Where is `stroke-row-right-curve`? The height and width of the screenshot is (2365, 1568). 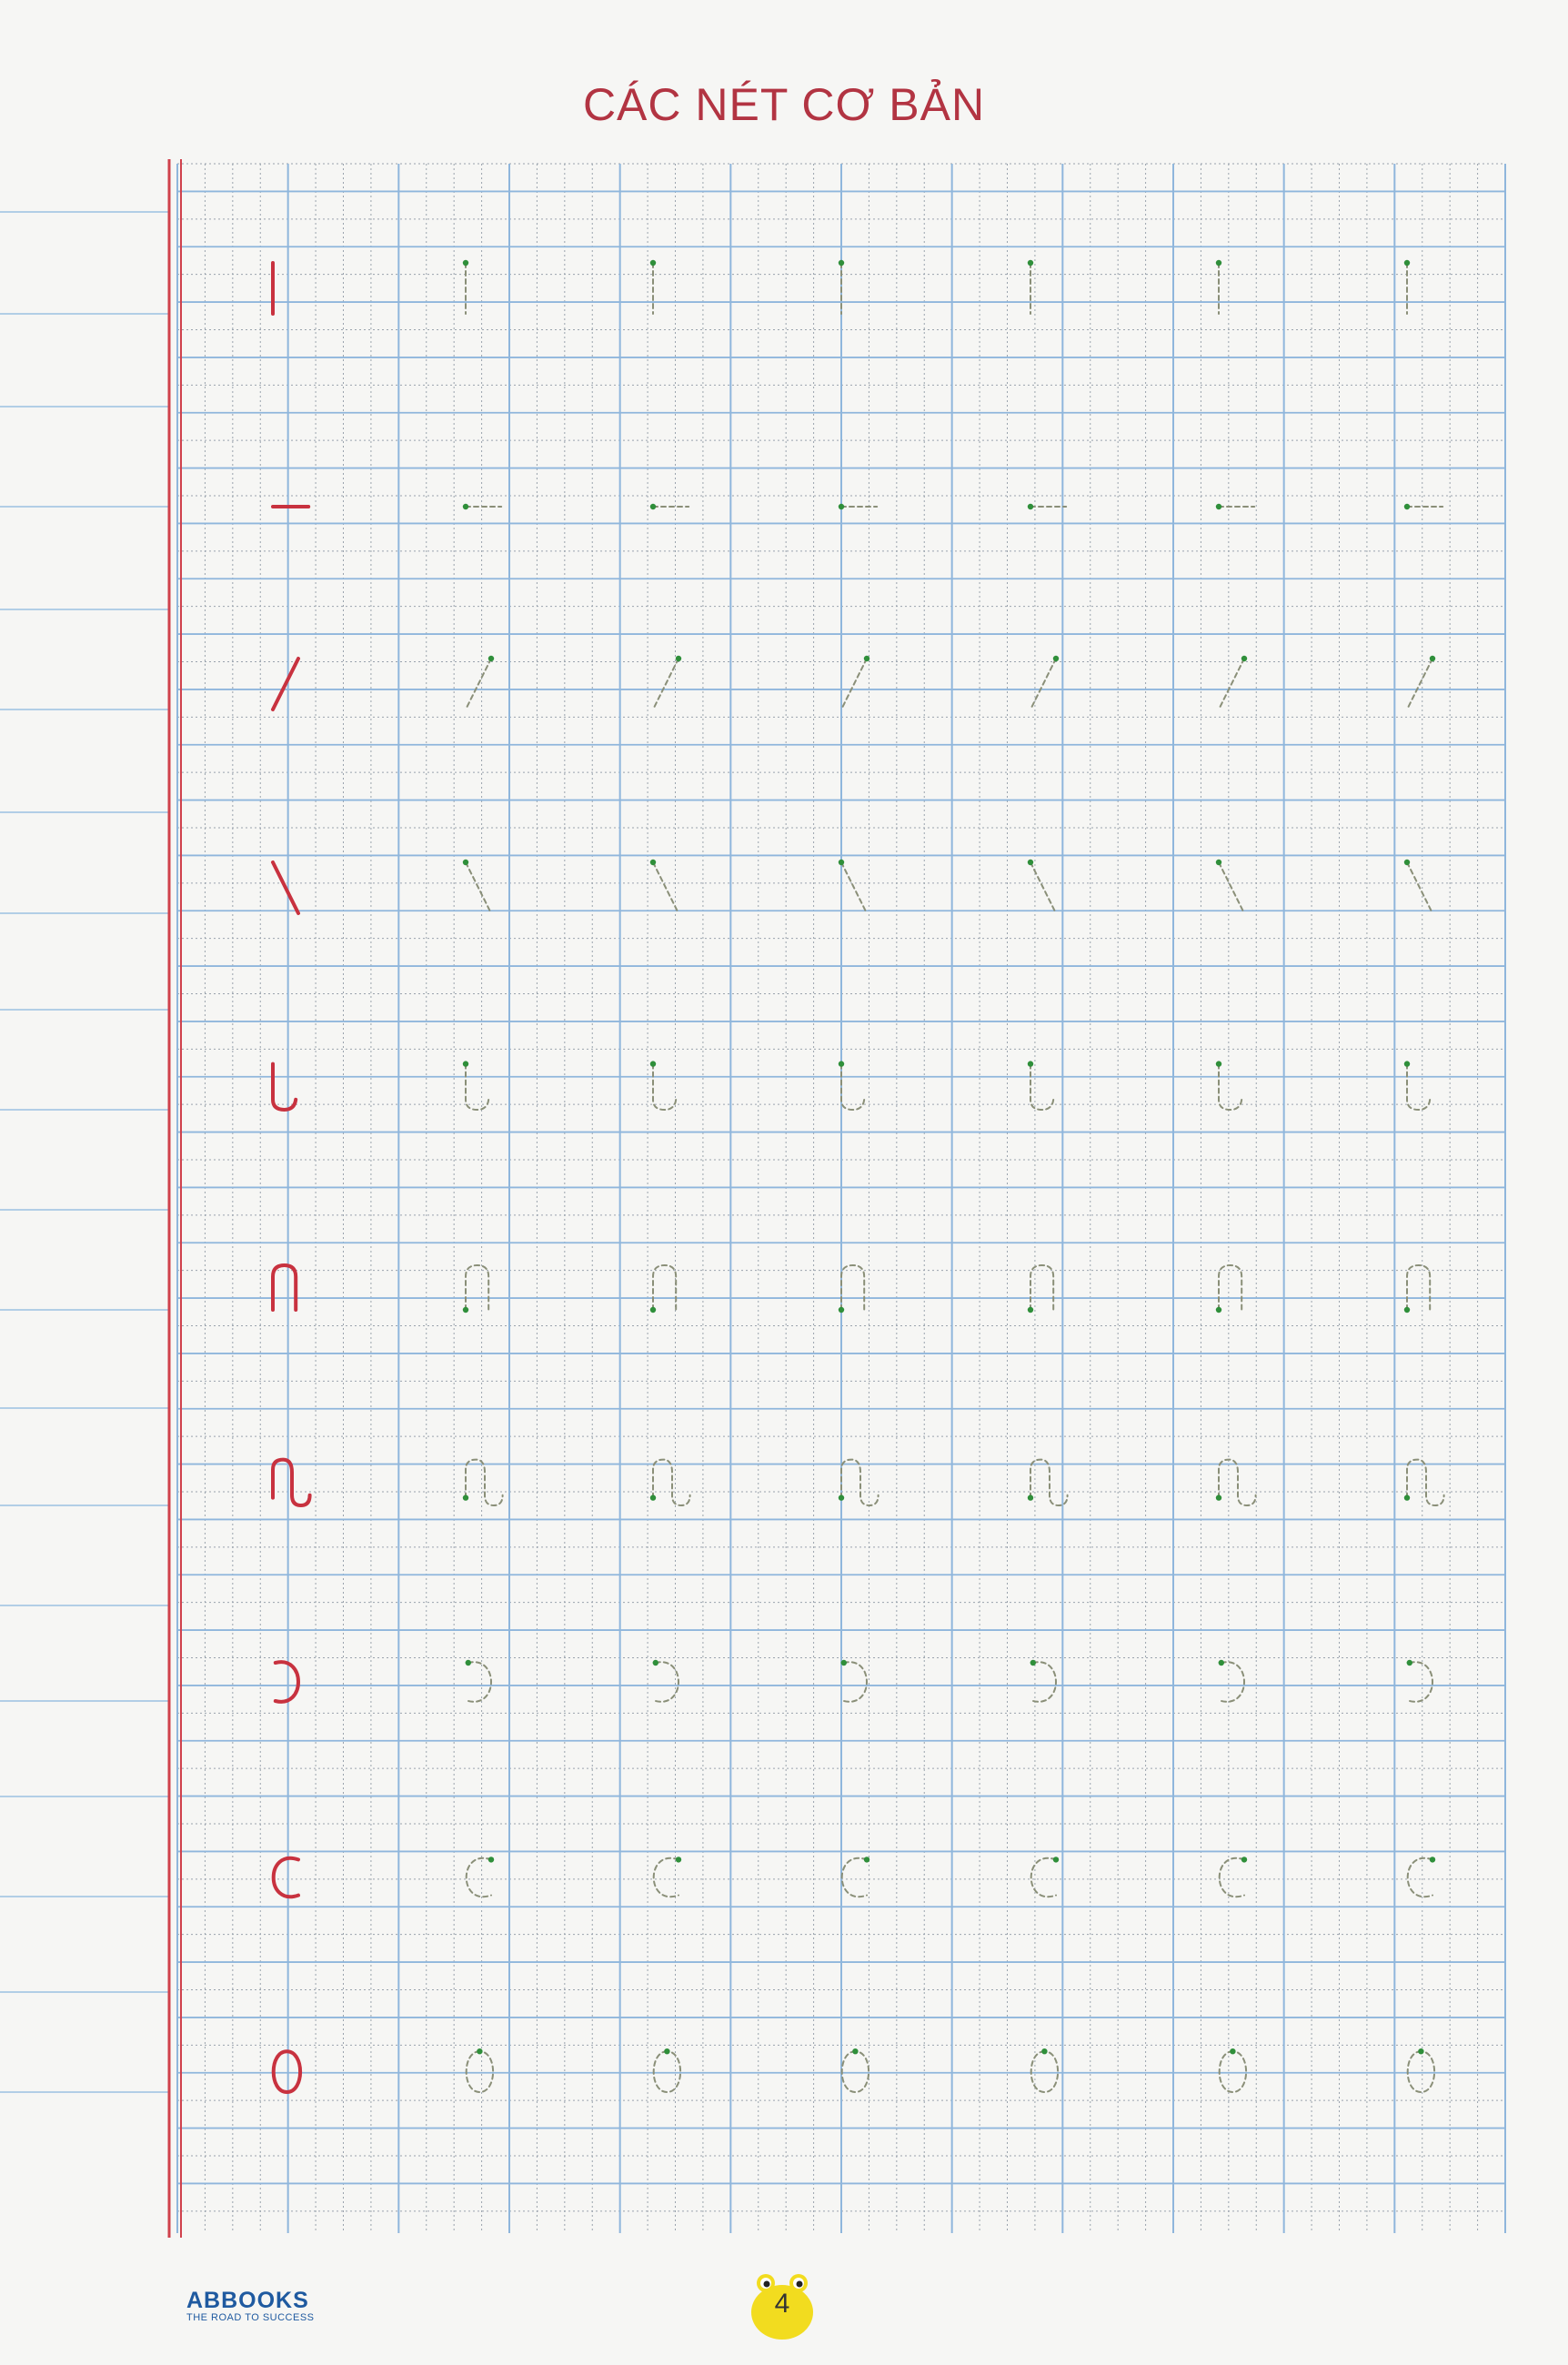 stroke-row-right-curve is located at coordinates (853, 1681).